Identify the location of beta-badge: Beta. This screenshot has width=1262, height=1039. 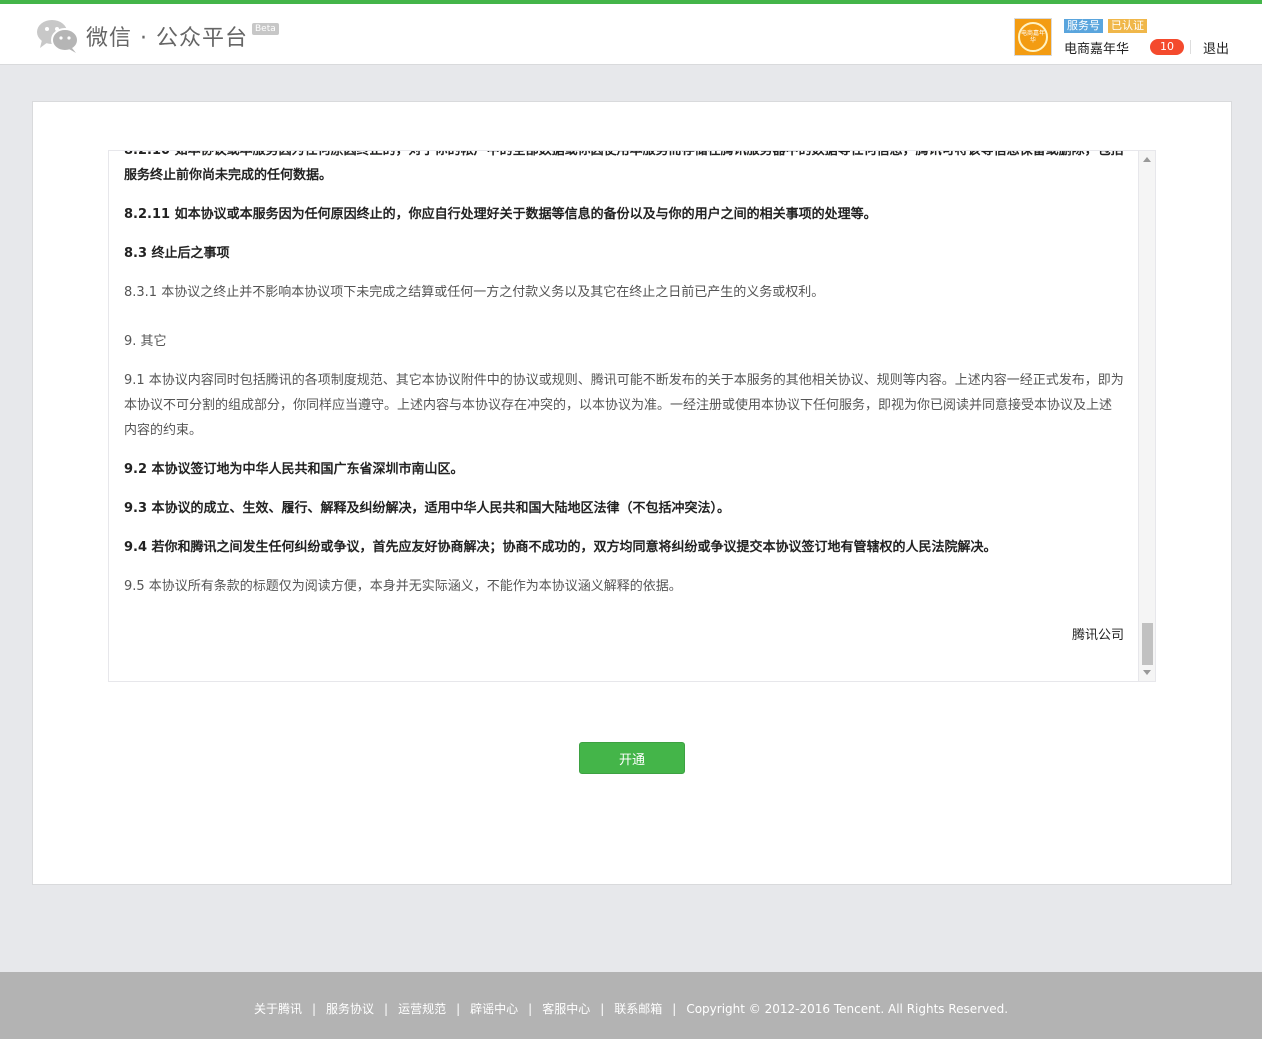
(265, 29).